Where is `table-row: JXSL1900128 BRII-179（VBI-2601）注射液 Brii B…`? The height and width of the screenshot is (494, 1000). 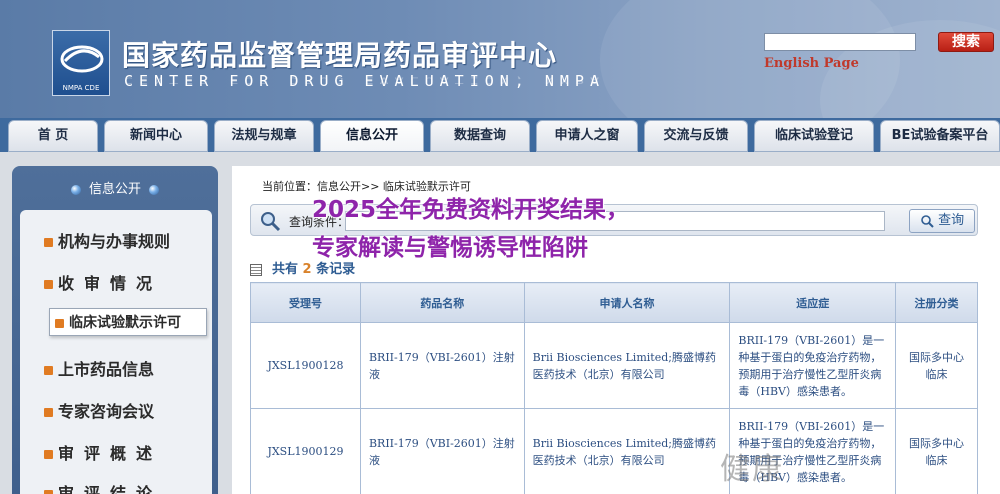
table-row: JXSL1900128 BRII-179（VBI-2601）注射液 Brii B… is located at coordinates (614, 365).